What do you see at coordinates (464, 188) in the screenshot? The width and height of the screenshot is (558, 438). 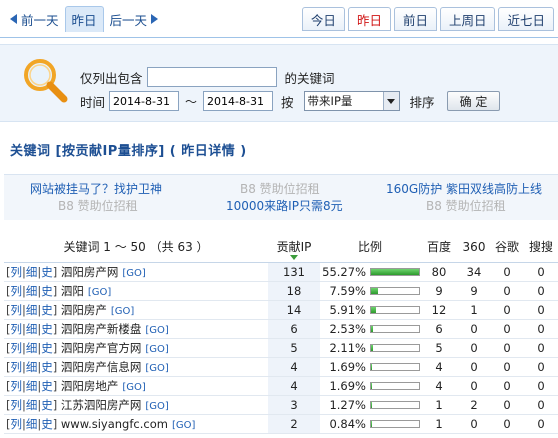 I see `ad-link: 160G防护 紫田双线高防上线` at bounding box center [464, 188].